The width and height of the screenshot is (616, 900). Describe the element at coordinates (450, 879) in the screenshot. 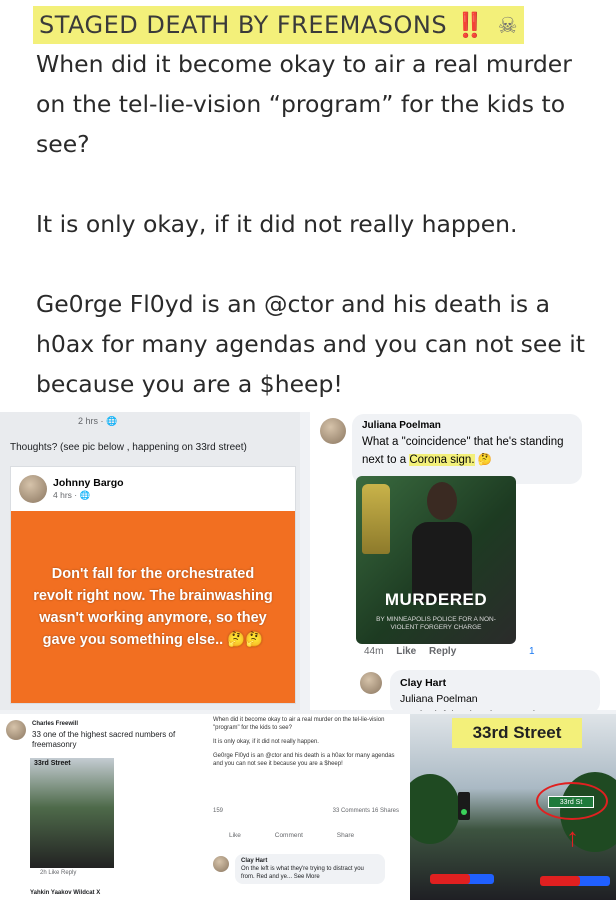

I see `police-lights` at that location.